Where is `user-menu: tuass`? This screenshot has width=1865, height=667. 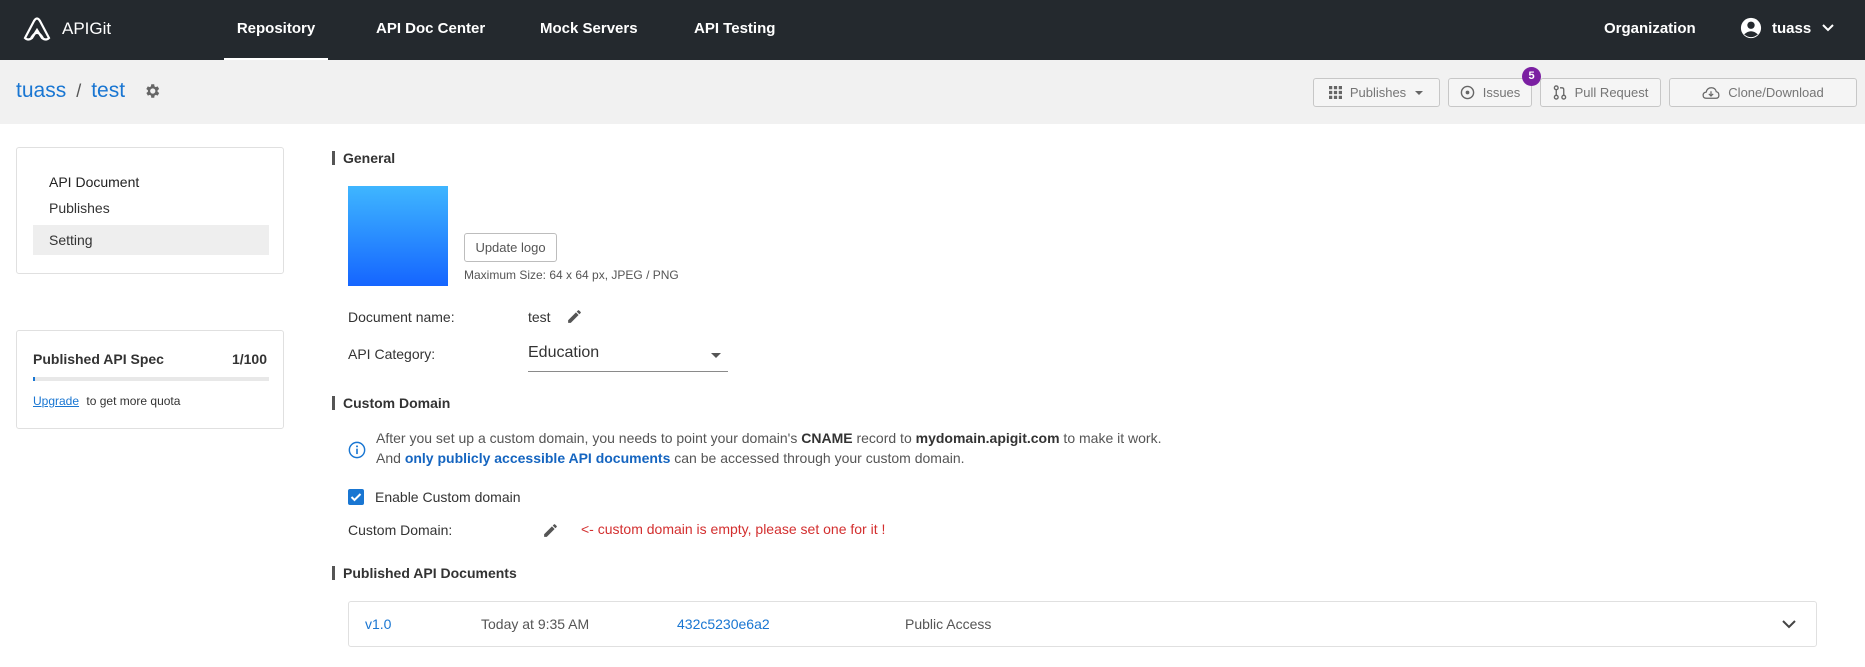
user-menu: tuass is located at coordinates (1787, 28).